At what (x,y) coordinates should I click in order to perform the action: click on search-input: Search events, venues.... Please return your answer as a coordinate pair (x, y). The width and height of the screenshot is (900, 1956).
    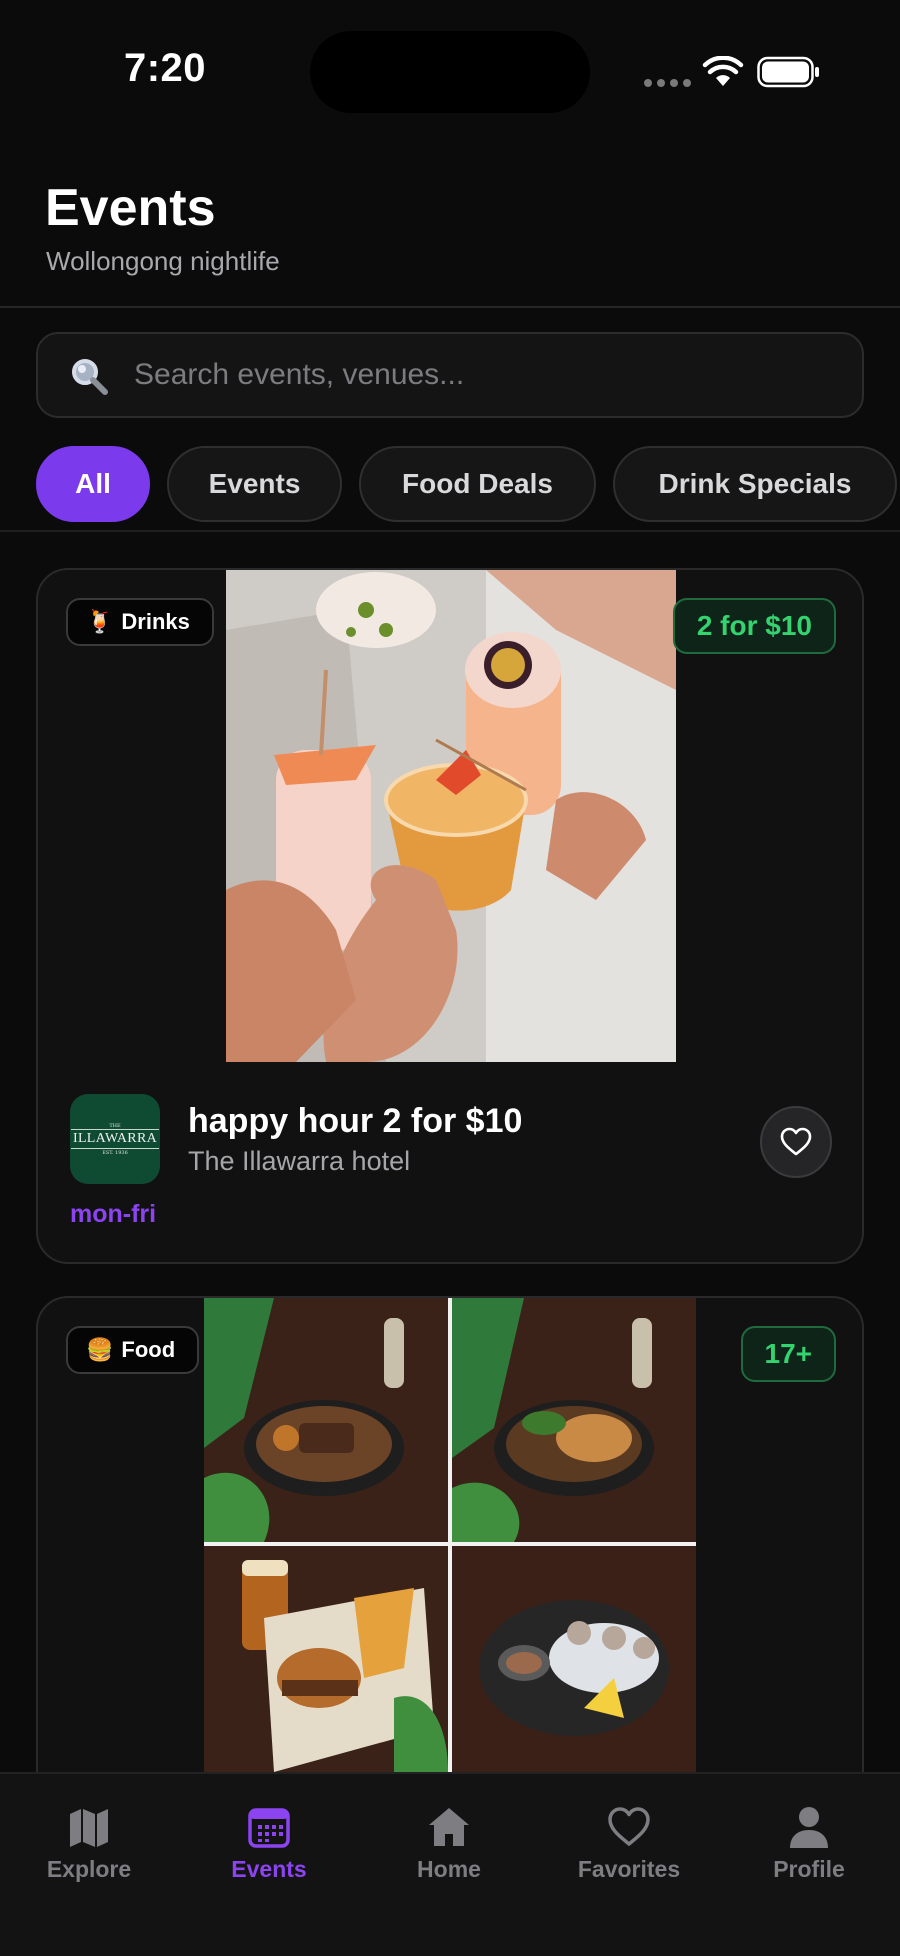
    Looking at the image, I should click on (450, 375).